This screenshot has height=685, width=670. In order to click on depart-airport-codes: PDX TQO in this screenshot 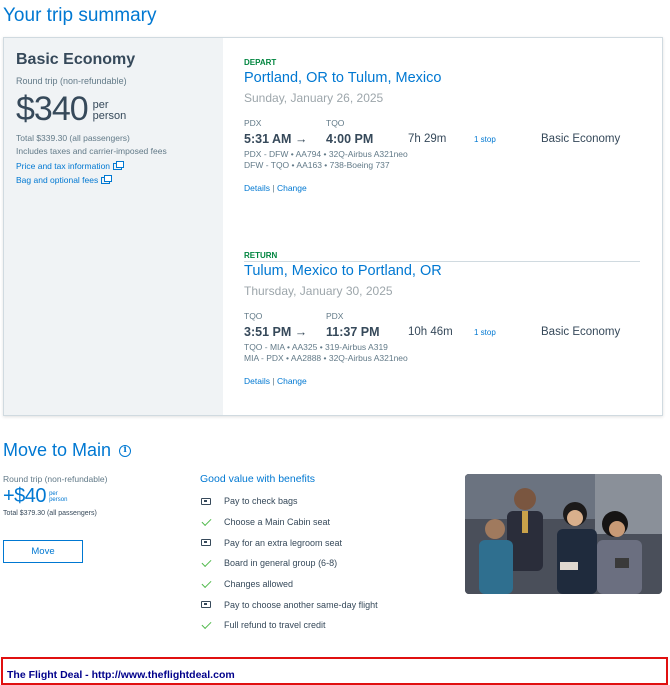, I will do `click(444, 123)`.